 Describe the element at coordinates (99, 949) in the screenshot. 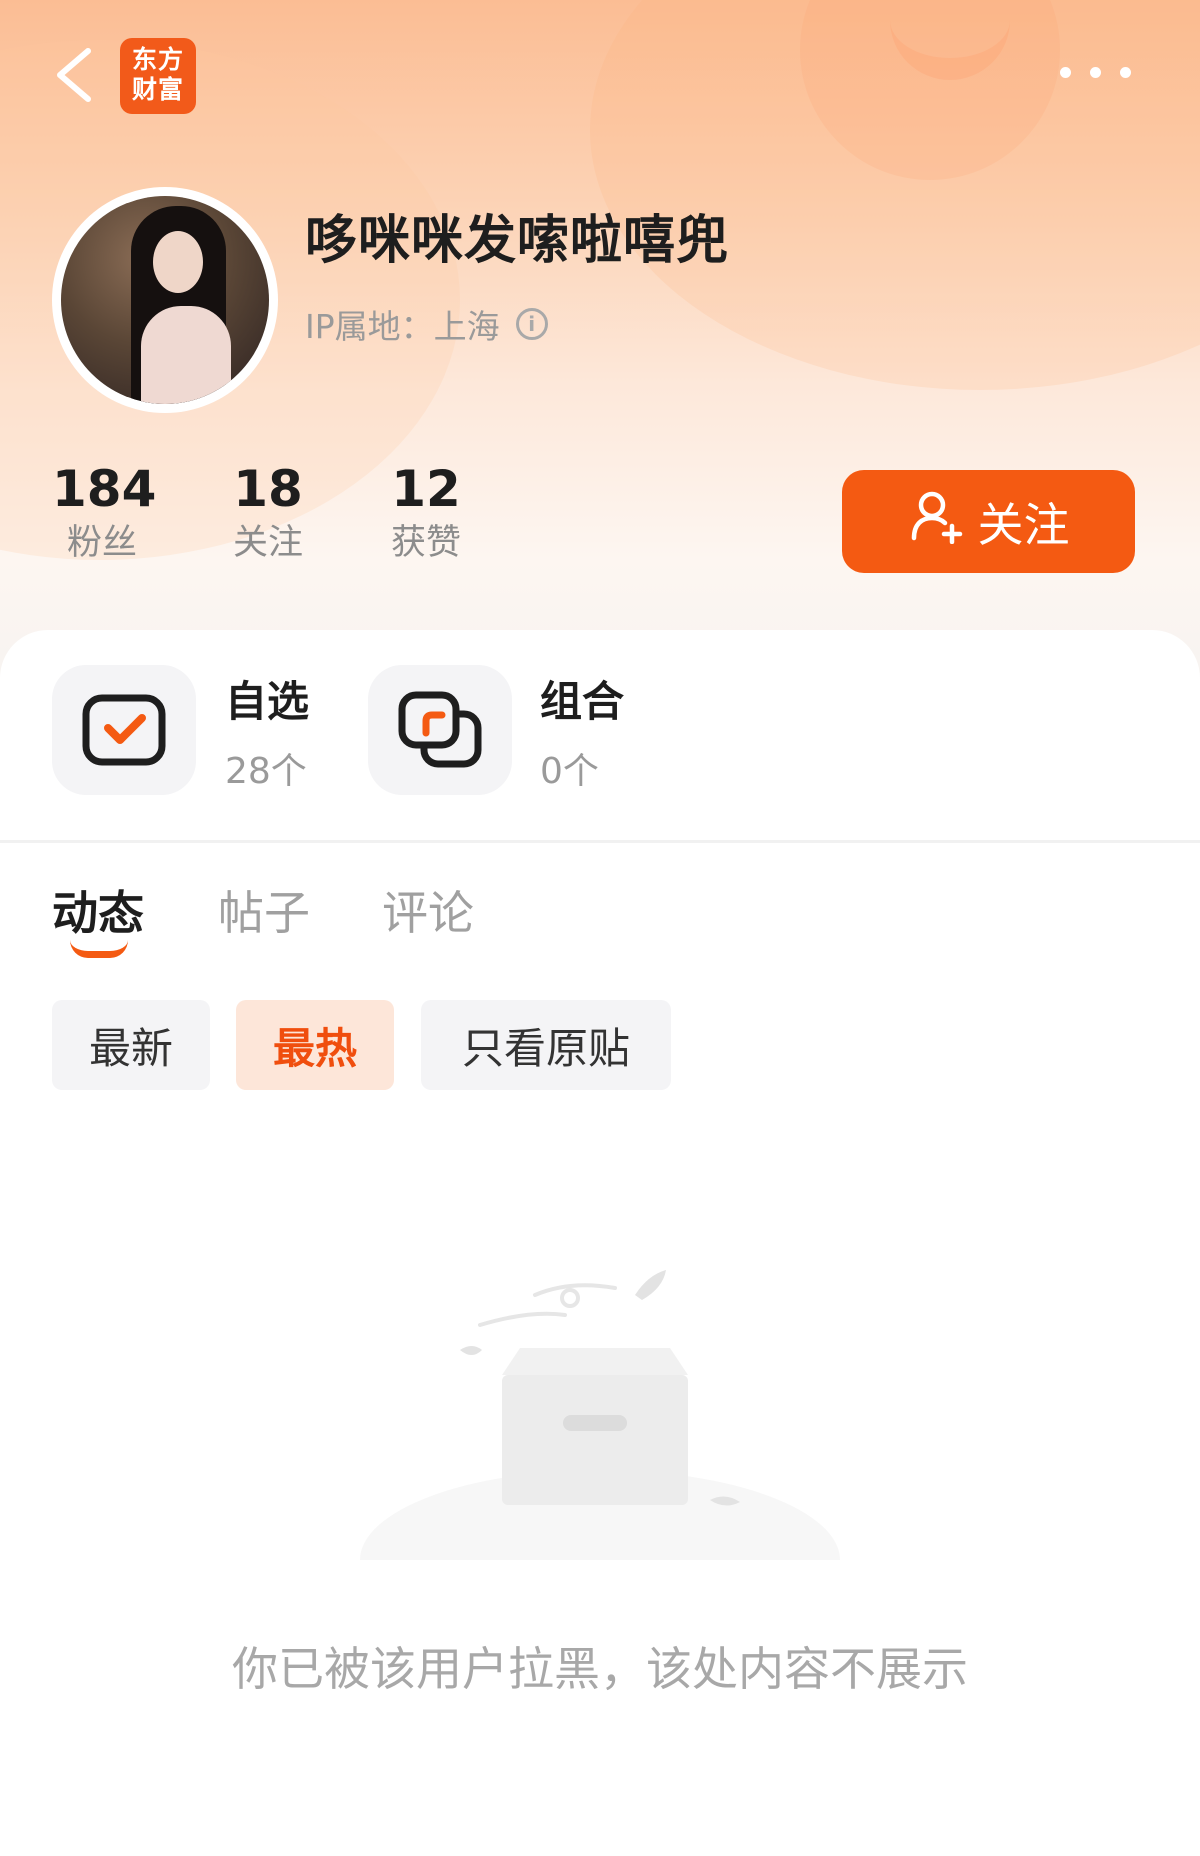

I see `active-tab-indicator` at that location.